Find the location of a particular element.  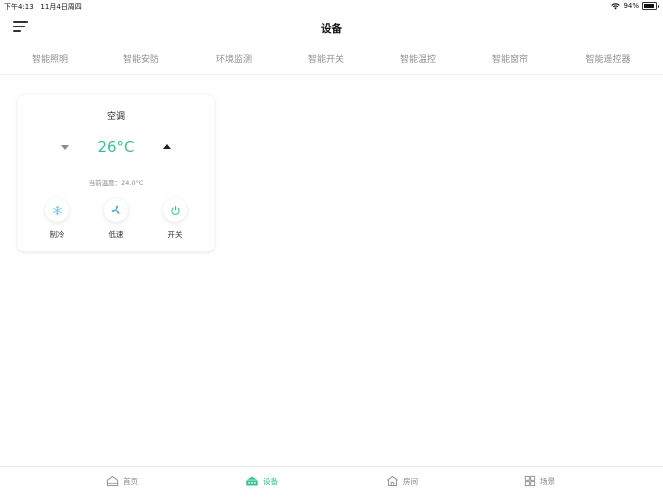

scene-icon is located at coordinates (530, 481).